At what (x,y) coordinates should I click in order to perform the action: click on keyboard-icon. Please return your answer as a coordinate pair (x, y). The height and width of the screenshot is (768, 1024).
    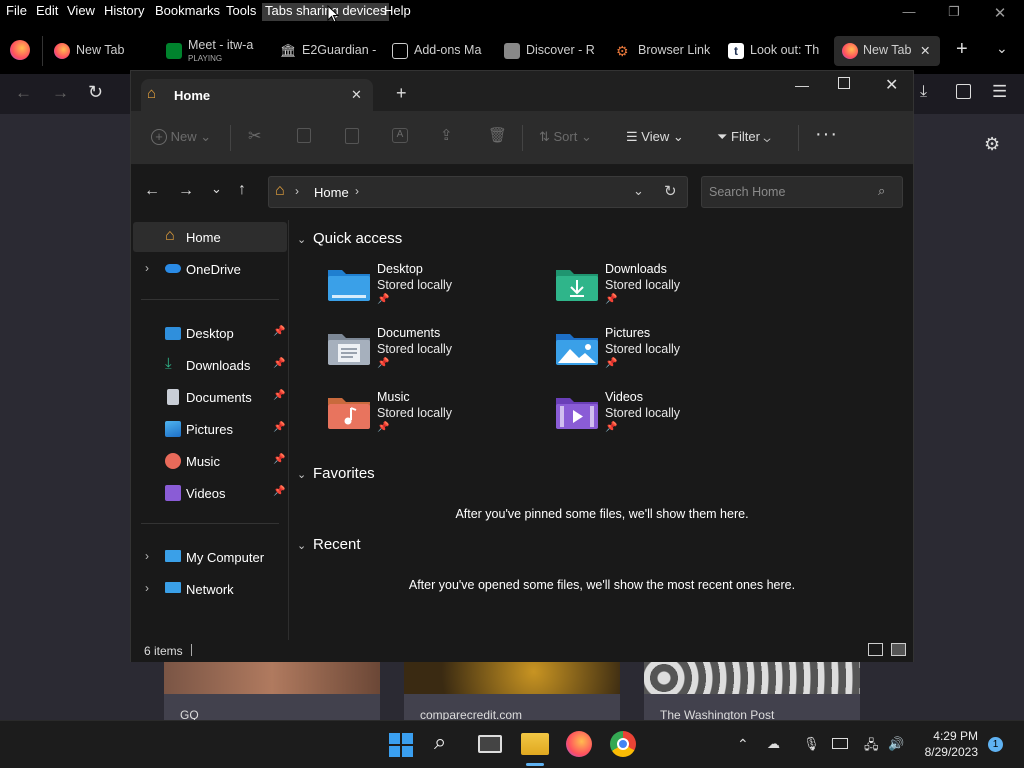
    Looking at the image, I should click on (840, 743).